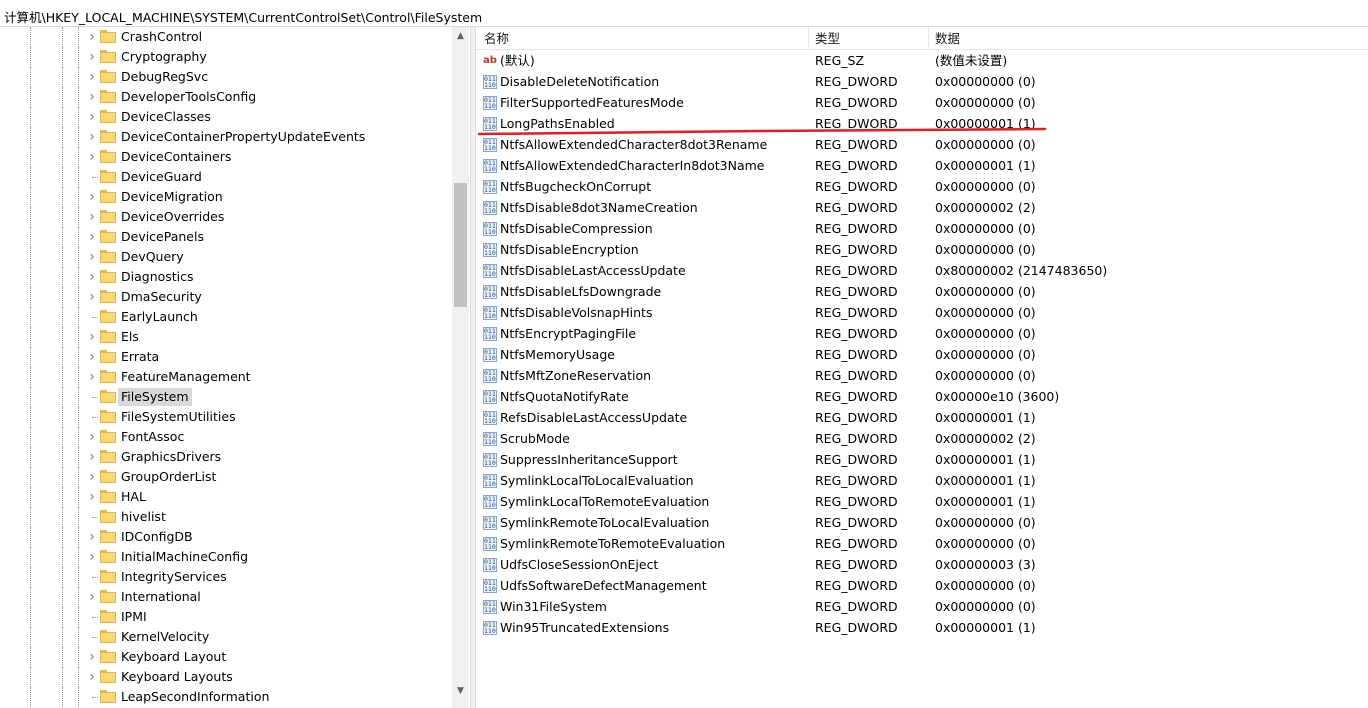 This screenshot has height=708, width=1368. I want to click on tree-item: › Keyboard Layouts, so click(226, 677).